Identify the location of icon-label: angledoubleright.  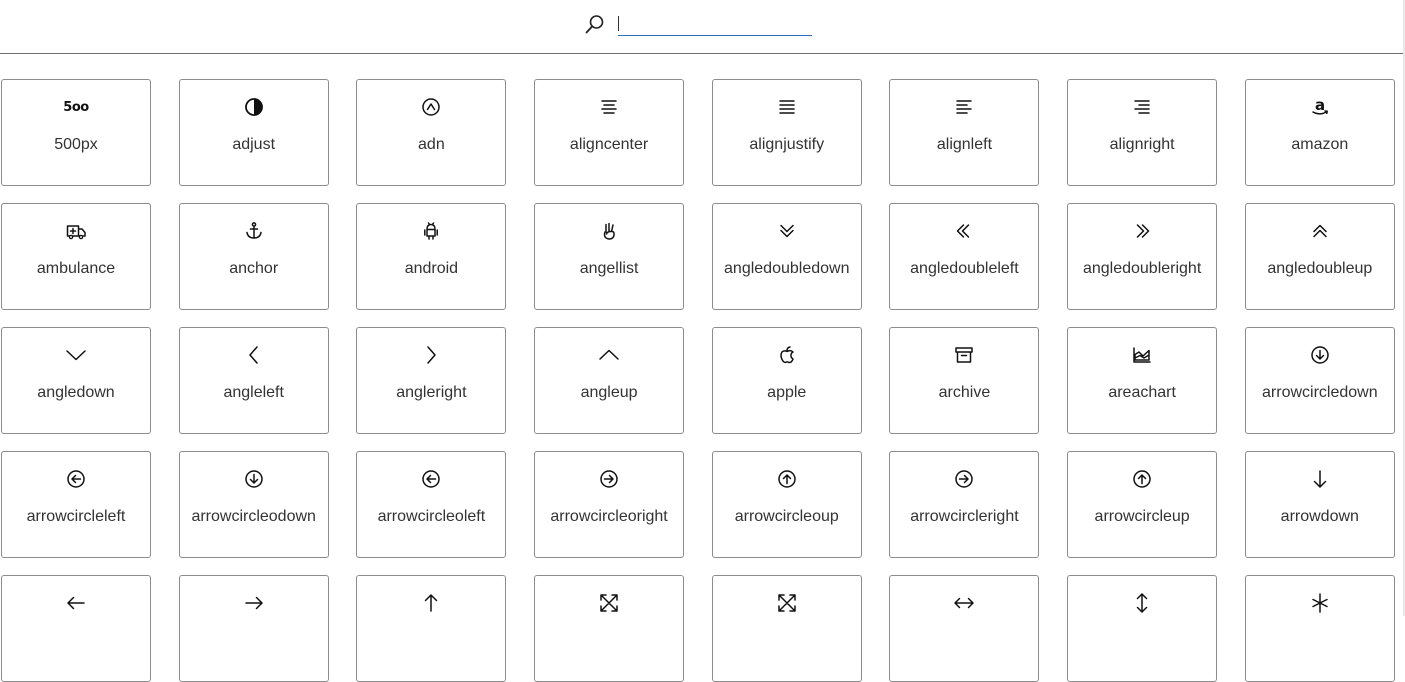
(1142, 268).